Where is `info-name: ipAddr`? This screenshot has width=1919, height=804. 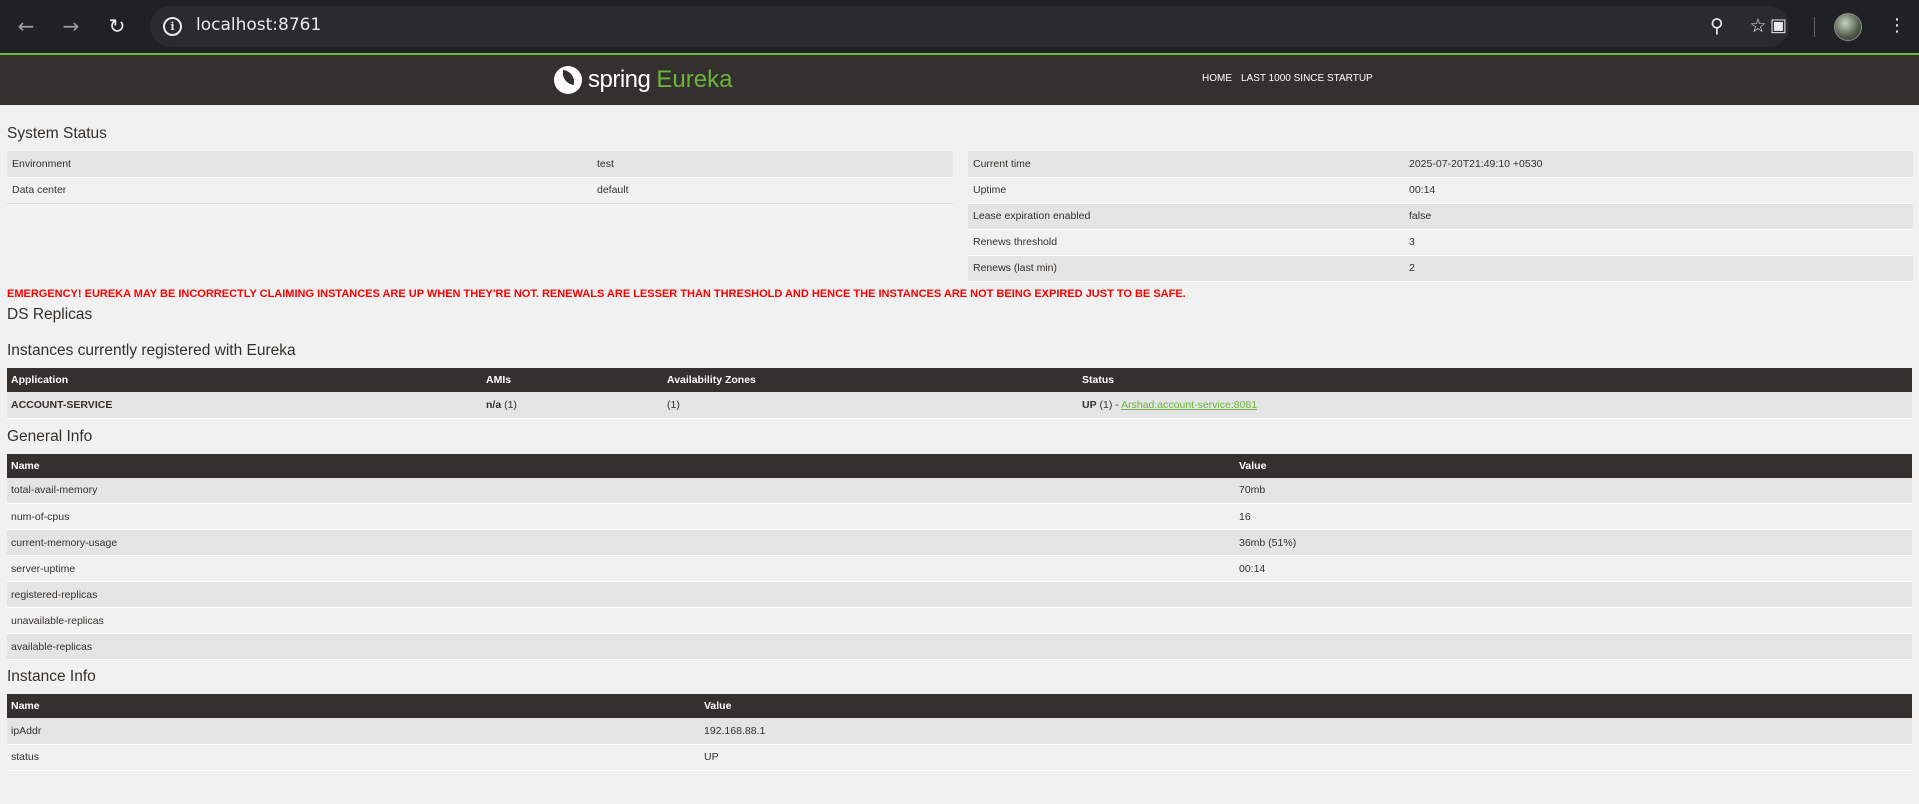
info-name: ipAddr is located at coordinates (353, 731).